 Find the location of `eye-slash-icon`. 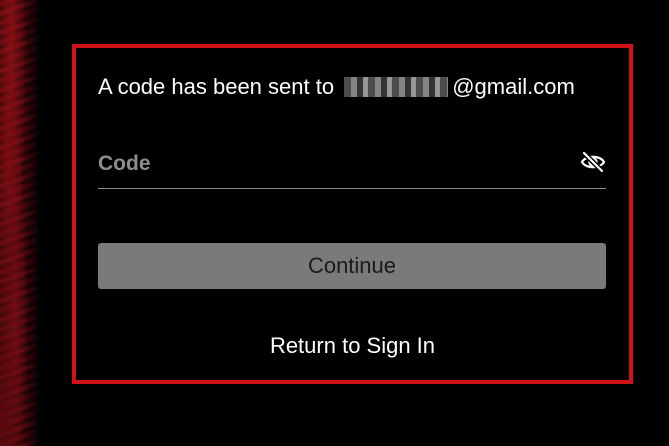

eye-slash-icon is located at coordinates (593, 162).